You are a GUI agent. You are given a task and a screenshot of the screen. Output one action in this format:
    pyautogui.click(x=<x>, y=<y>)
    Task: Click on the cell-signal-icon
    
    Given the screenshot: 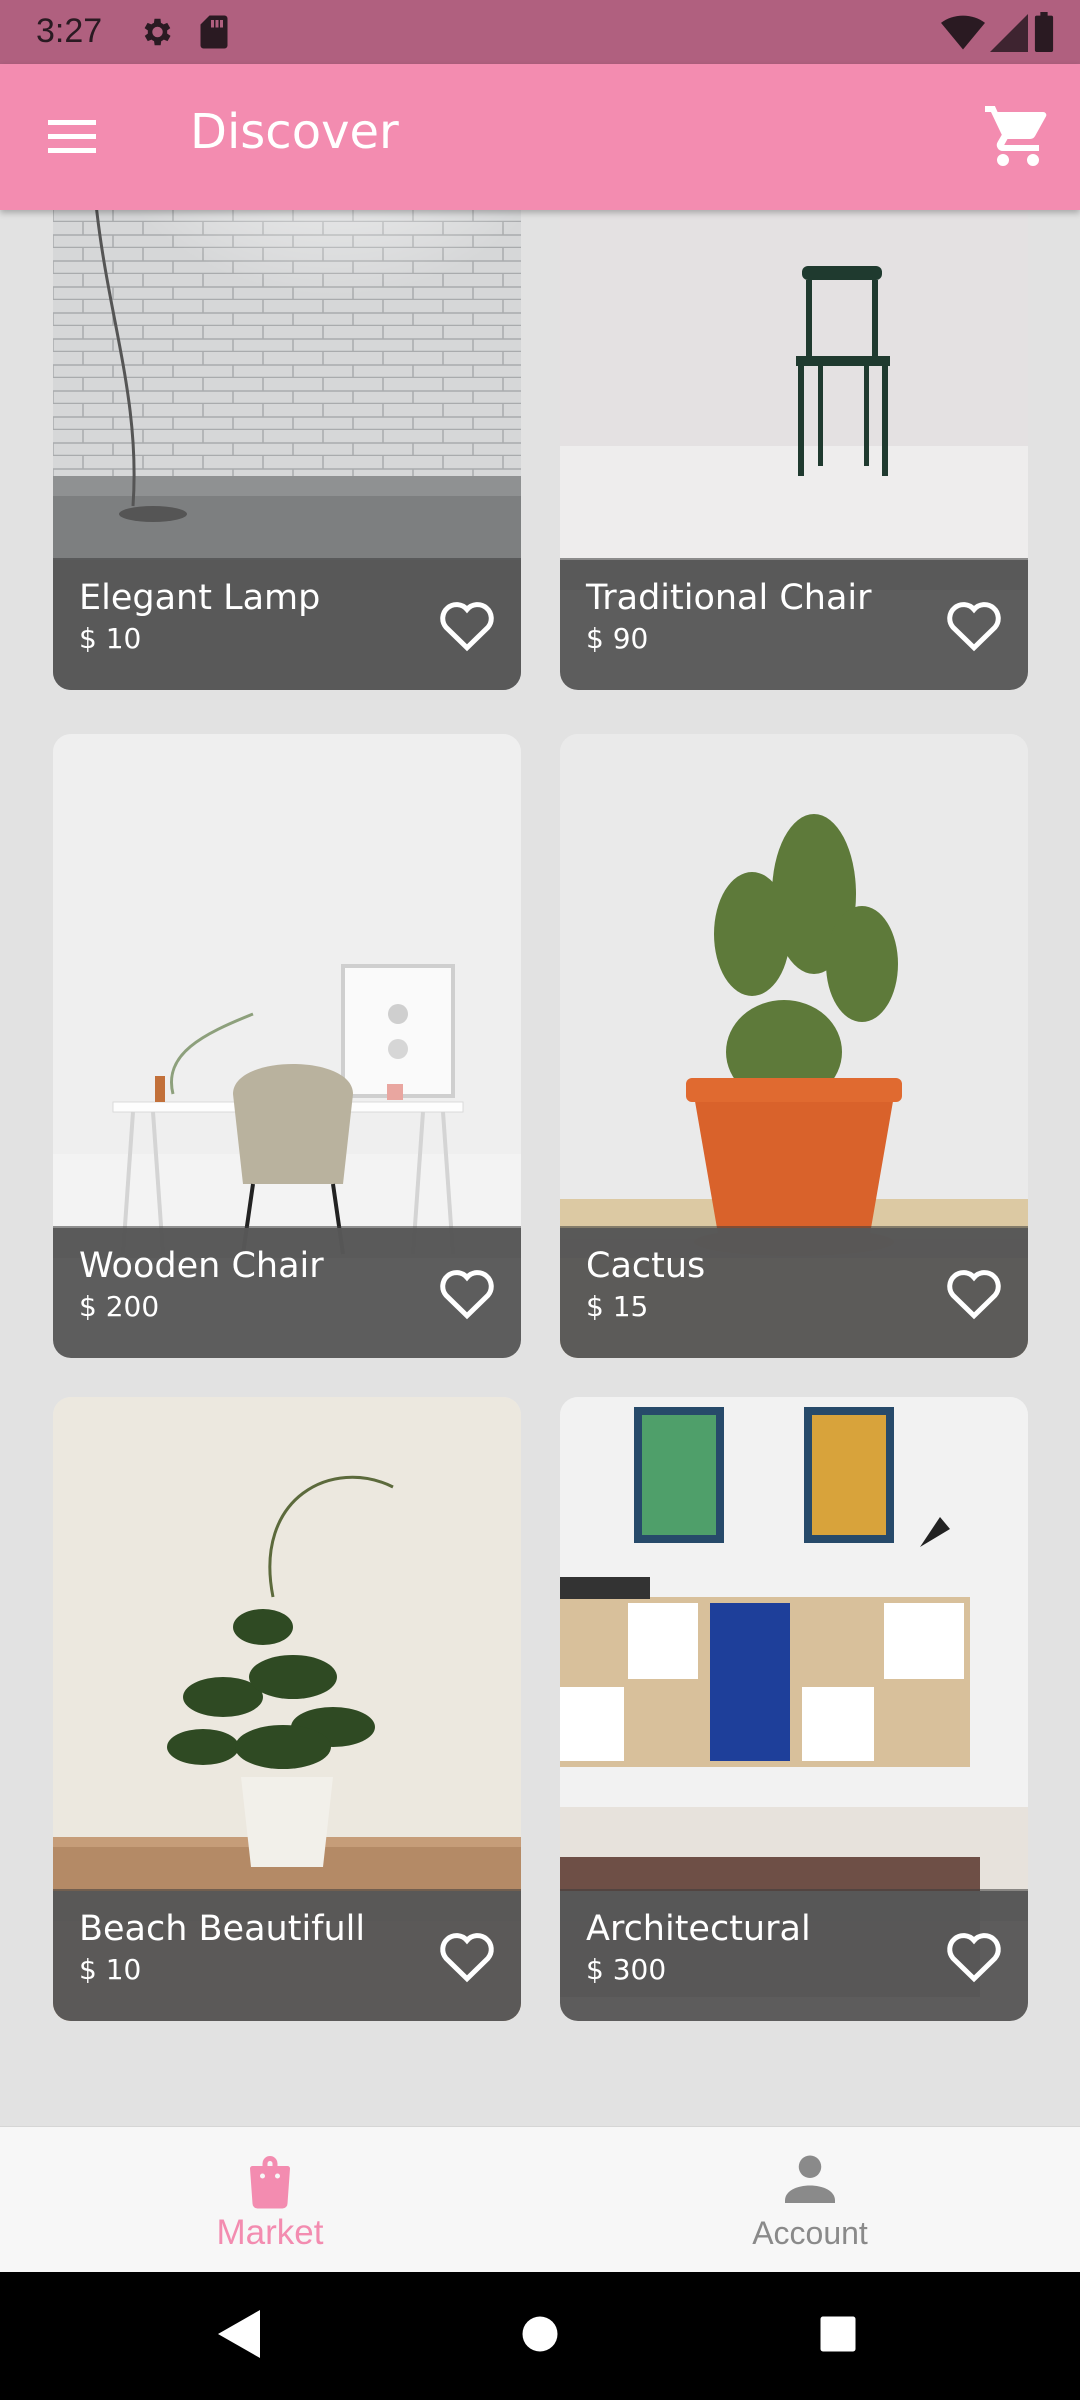 What is the action you would take?
    pyautogui.click(x=1008, y=33)
    